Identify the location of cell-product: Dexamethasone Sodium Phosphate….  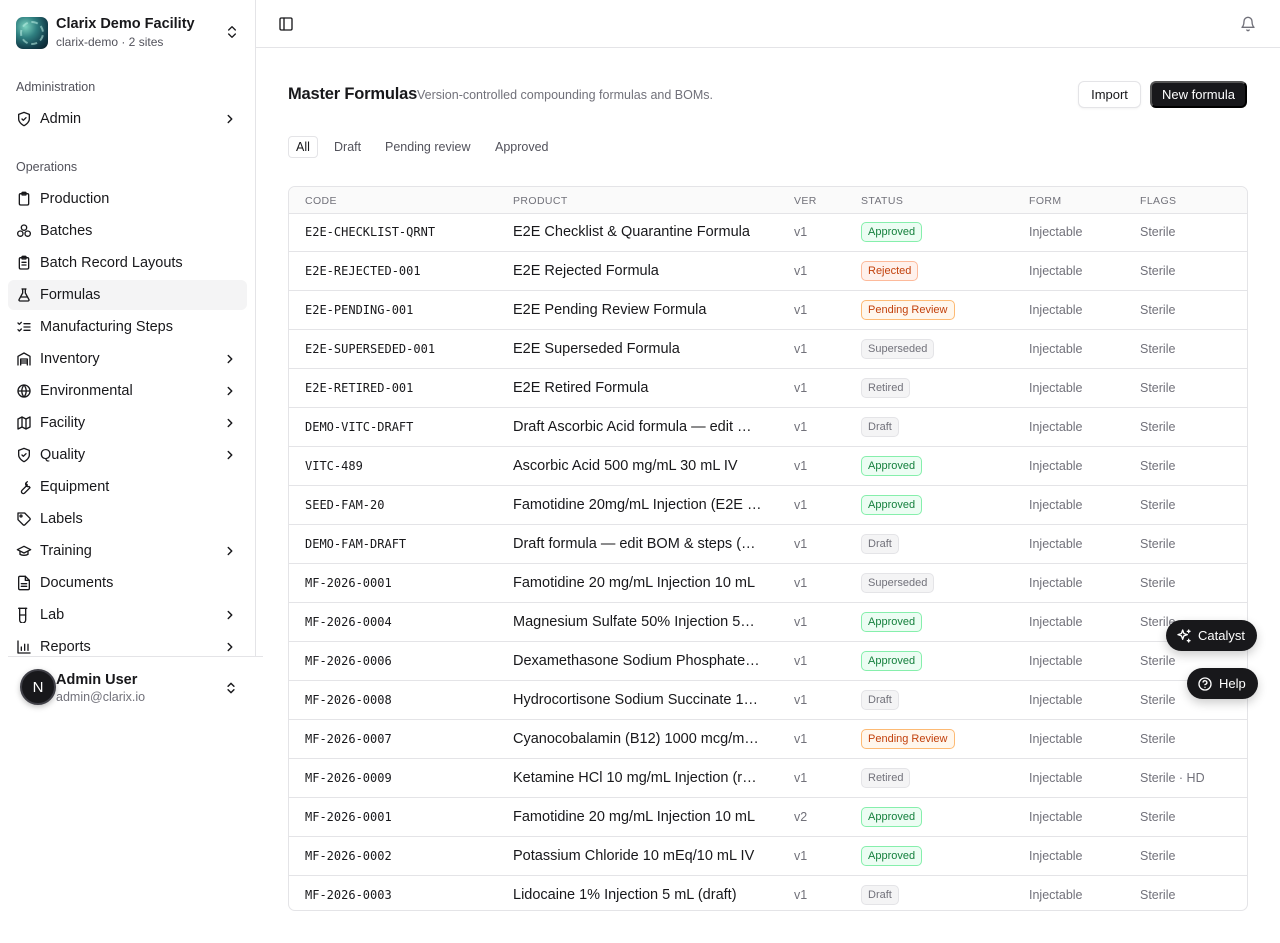
(638, 661).